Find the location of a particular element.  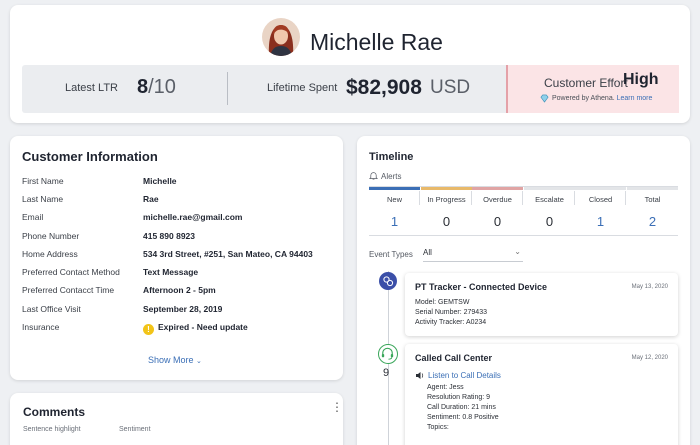

event-detail: Topics: is located at coordinates (438, 427).